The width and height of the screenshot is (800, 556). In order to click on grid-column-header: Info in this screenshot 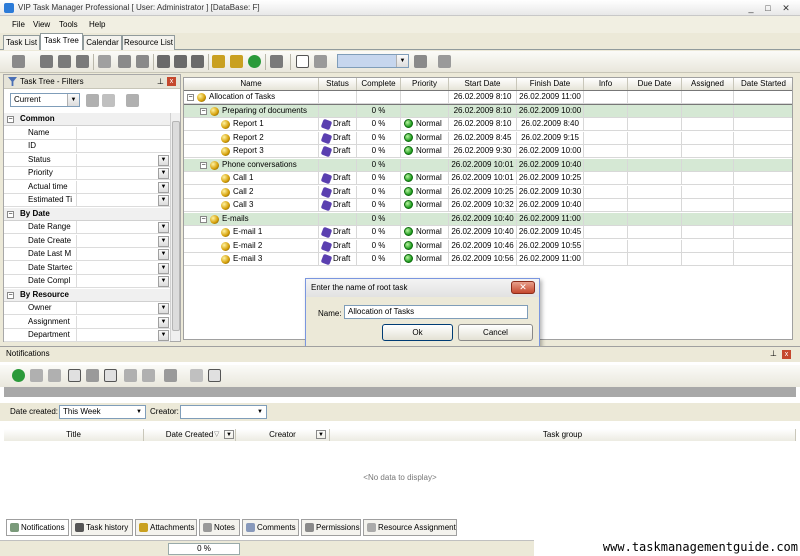, I will do `click(606, 84)`.